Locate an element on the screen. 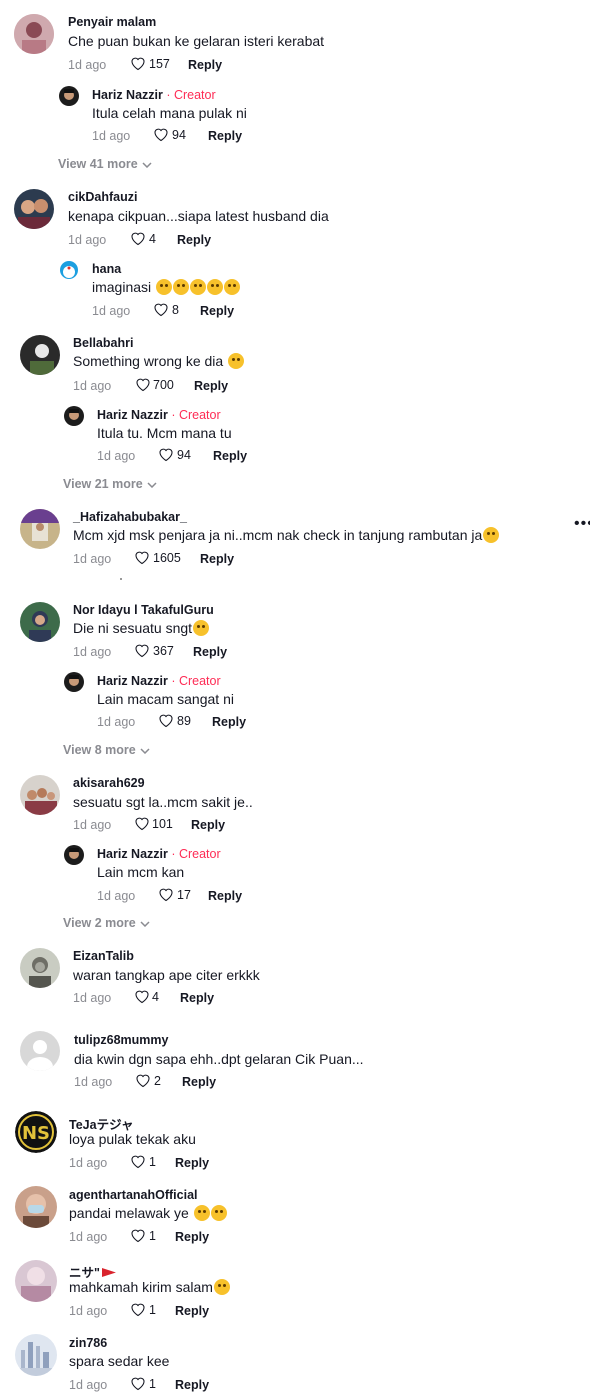  comment-text: Itula celah mana pulak ni is located at coordinates (169, 113).